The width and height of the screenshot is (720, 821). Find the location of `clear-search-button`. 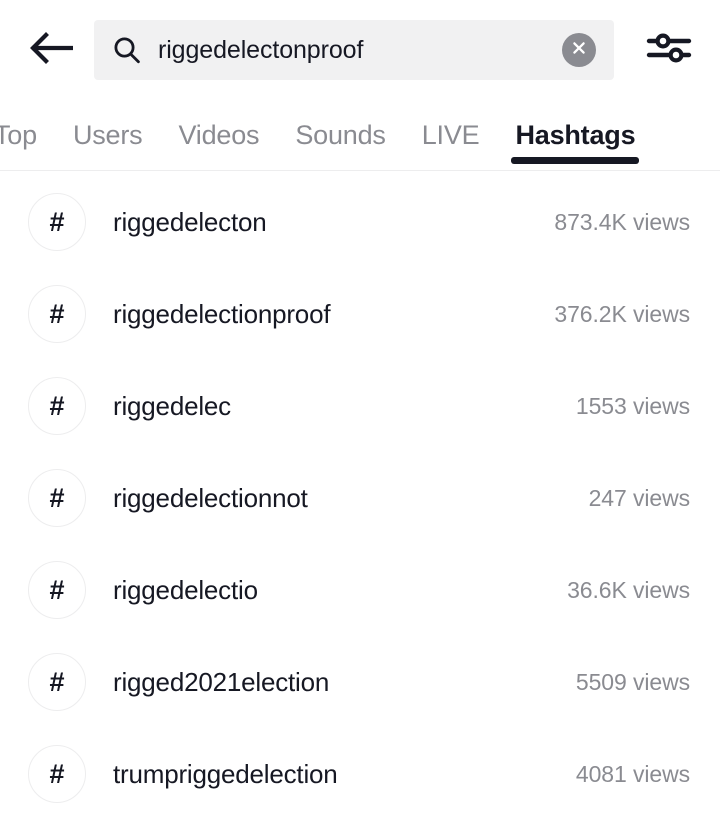

clear-search-button is located at coordinates (579, 50).